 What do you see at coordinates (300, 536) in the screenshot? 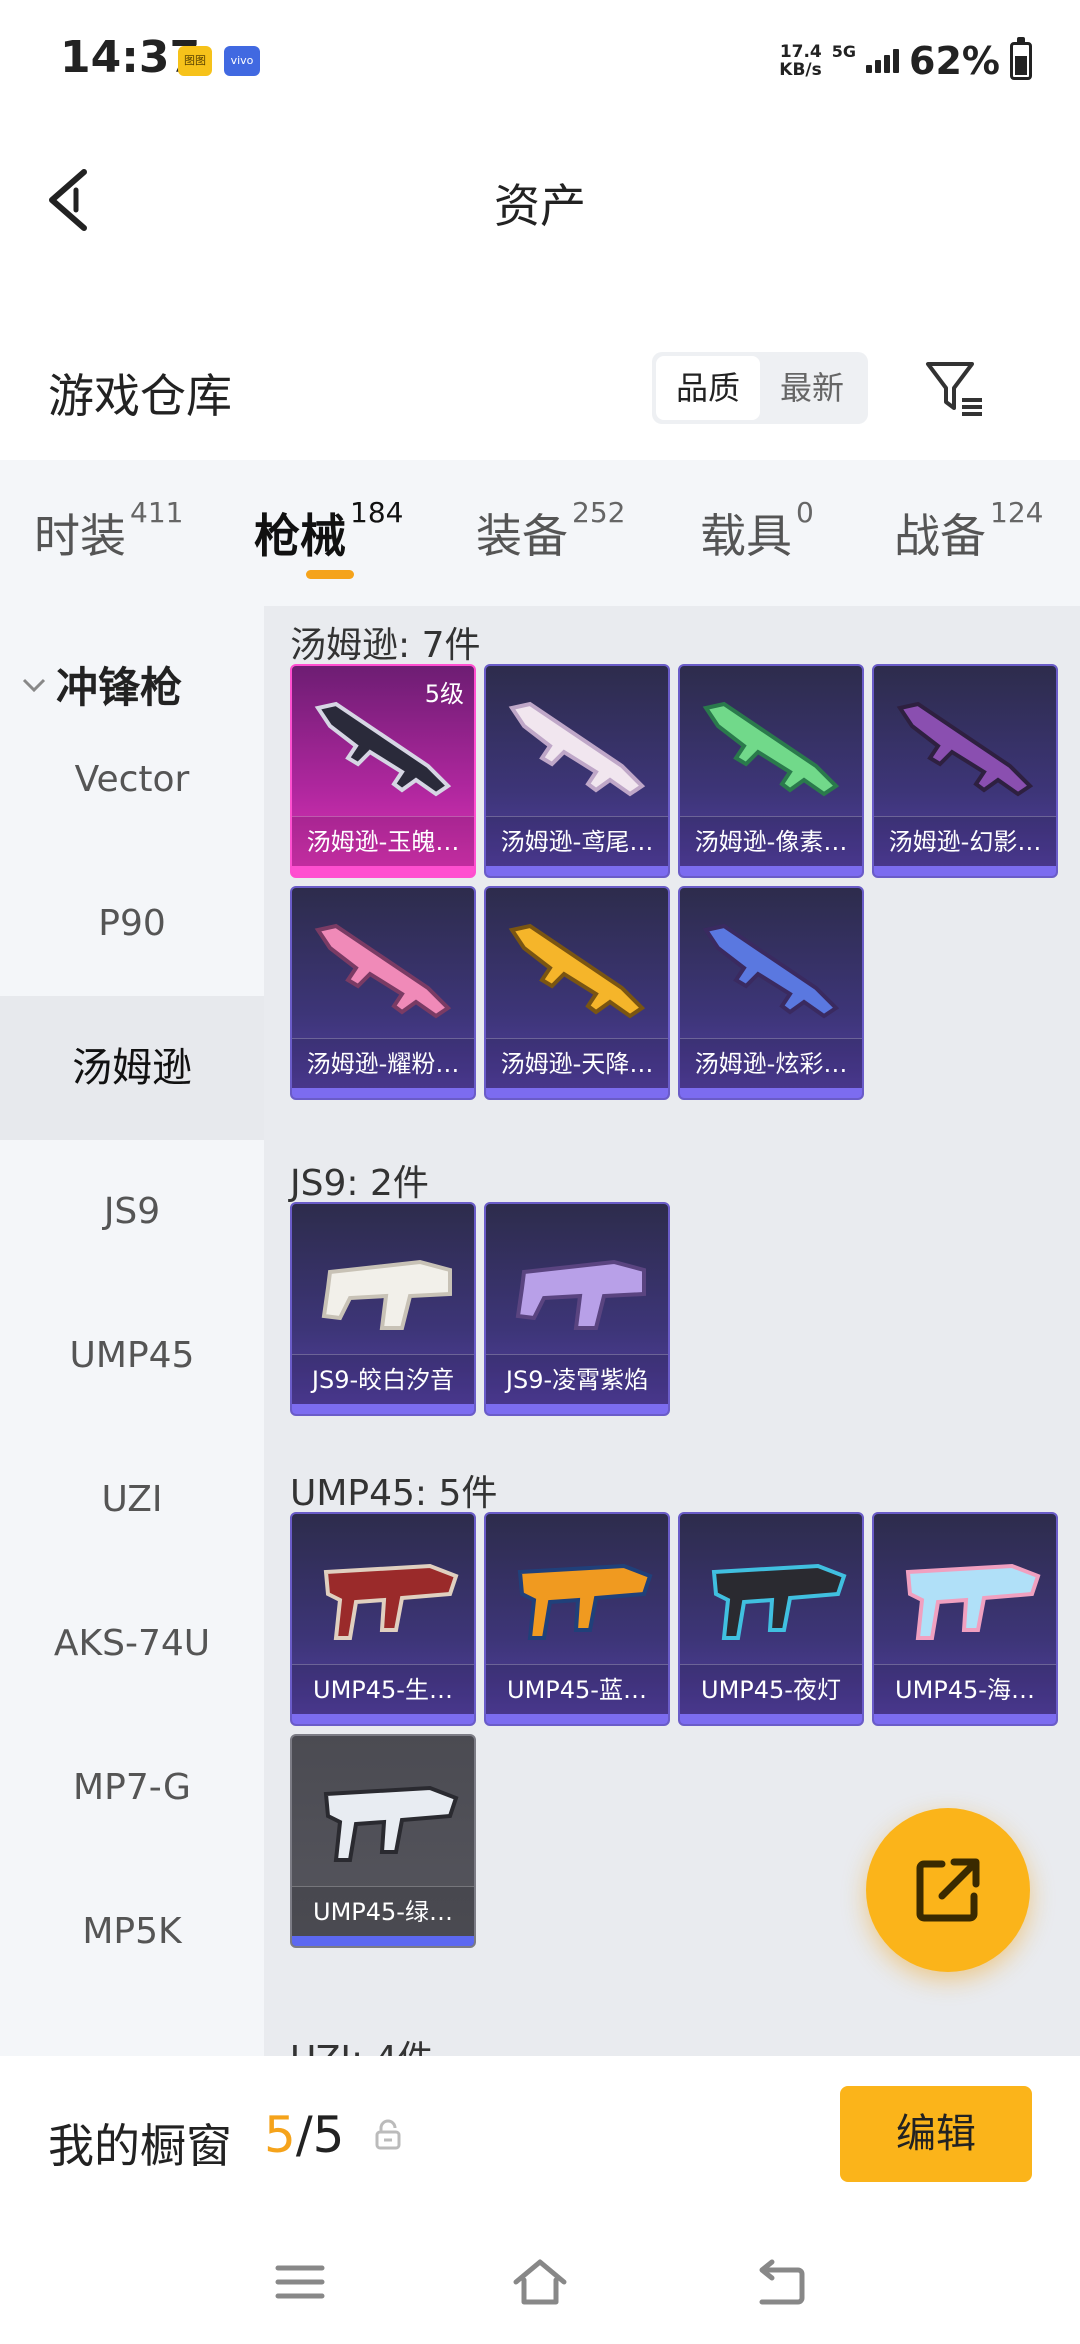
I see `tab-label: 枪械` at bounding box center [300, 536].